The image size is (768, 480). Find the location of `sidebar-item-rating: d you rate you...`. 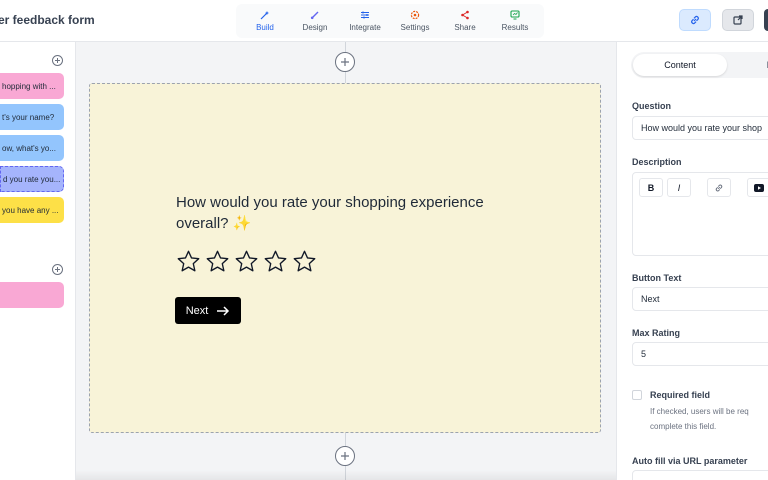

sidebar-item-rating: d you rate you... is located at coordinates (32, 179).